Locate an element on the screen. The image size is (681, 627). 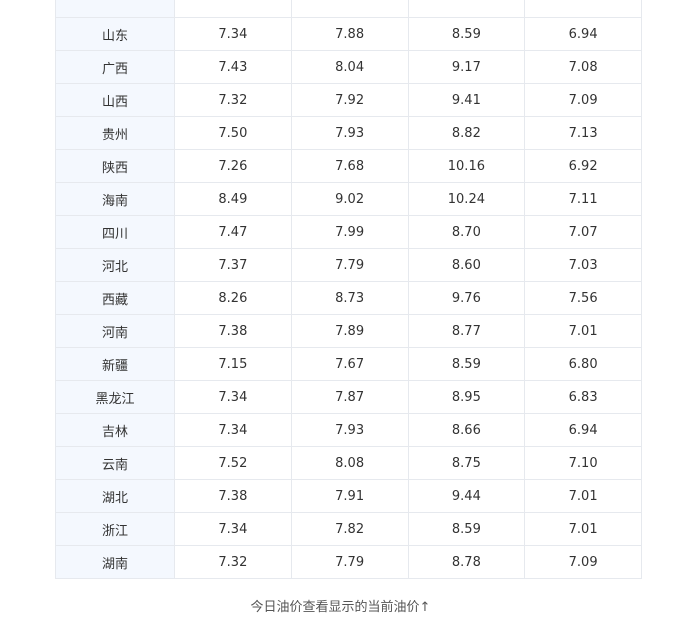
price-cell: 7.26 is located at coordinates (233, 166).